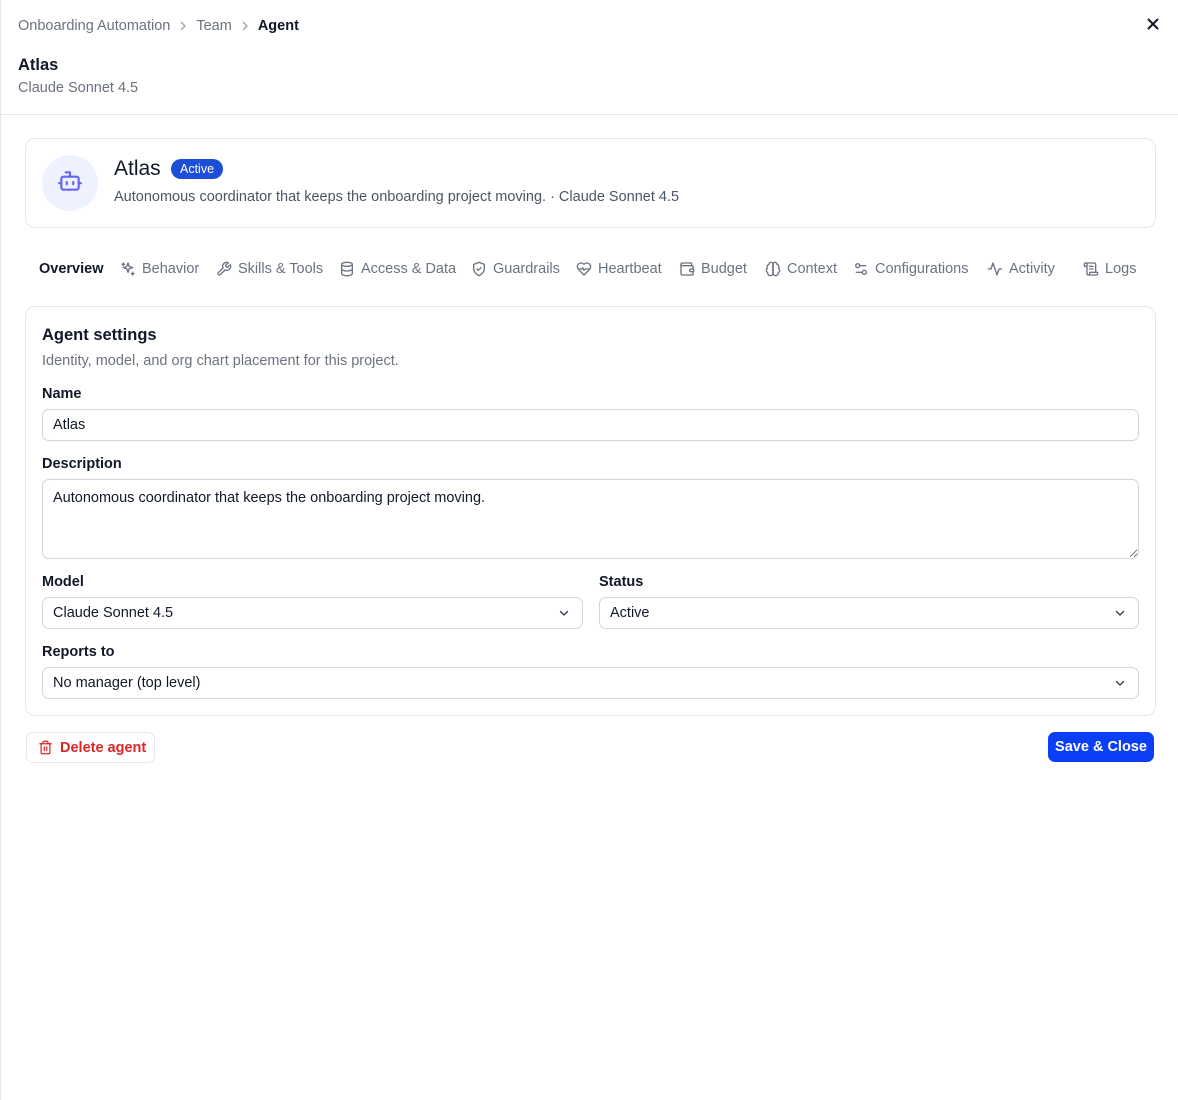 Image resolution: width=1178 pixels, height=1100 pixels. I want to click on tab-label: Behavior, so click(171, 269).